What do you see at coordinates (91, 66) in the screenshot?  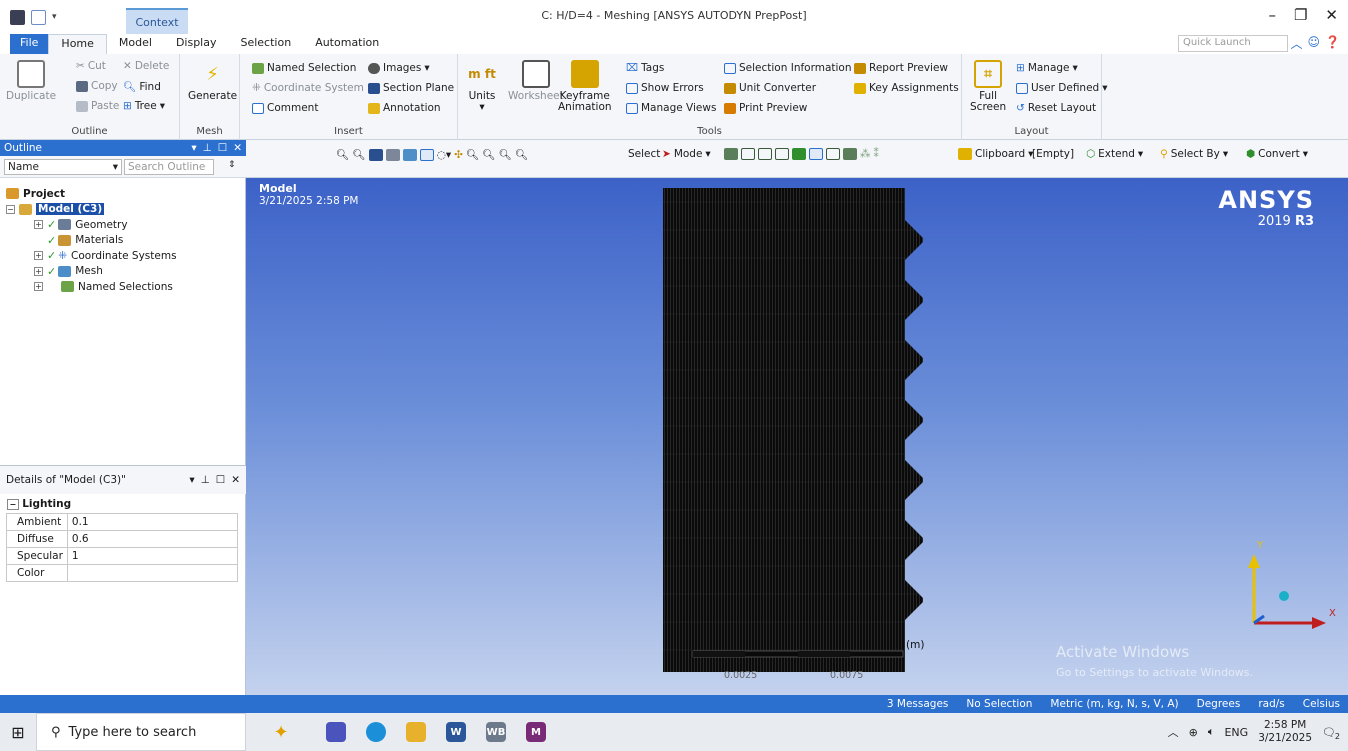 I see `cut-button: ✂ Cut` at bounding box center [91, 66].